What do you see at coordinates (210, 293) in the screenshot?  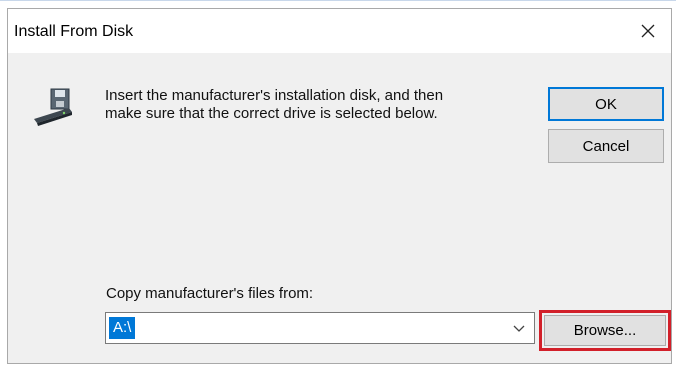 I see `copy-from-label: Copy manufacturer's files from:` at bounding box center [210, 293].